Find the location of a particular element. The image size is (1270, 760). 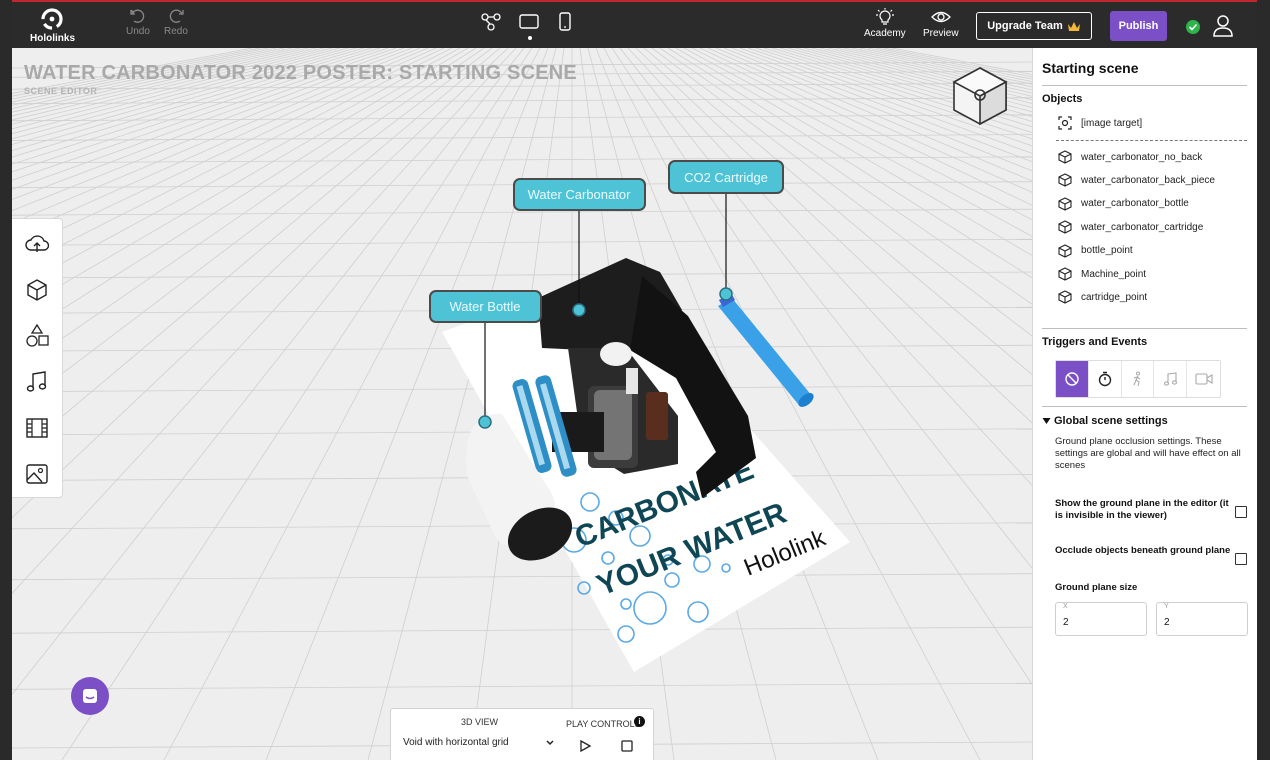

video-icon is located at coordinates (1204, 379).